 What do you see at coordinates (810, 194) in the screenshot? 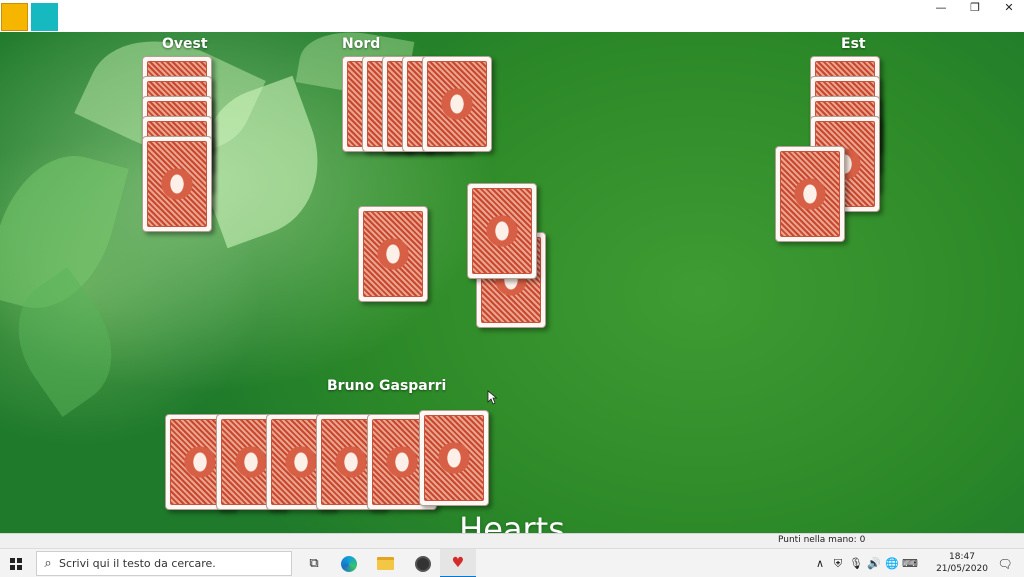
I see `east-played-card` at bounding box center [810, 194].